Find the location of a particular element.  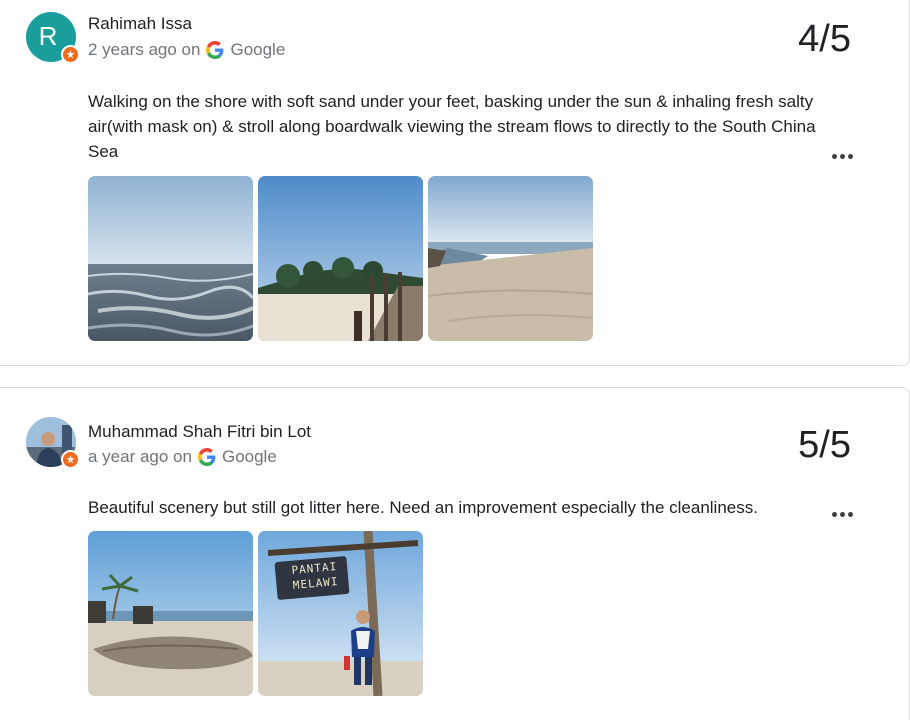

review-time: 2 years ago on is located at coordinates (144, 49).